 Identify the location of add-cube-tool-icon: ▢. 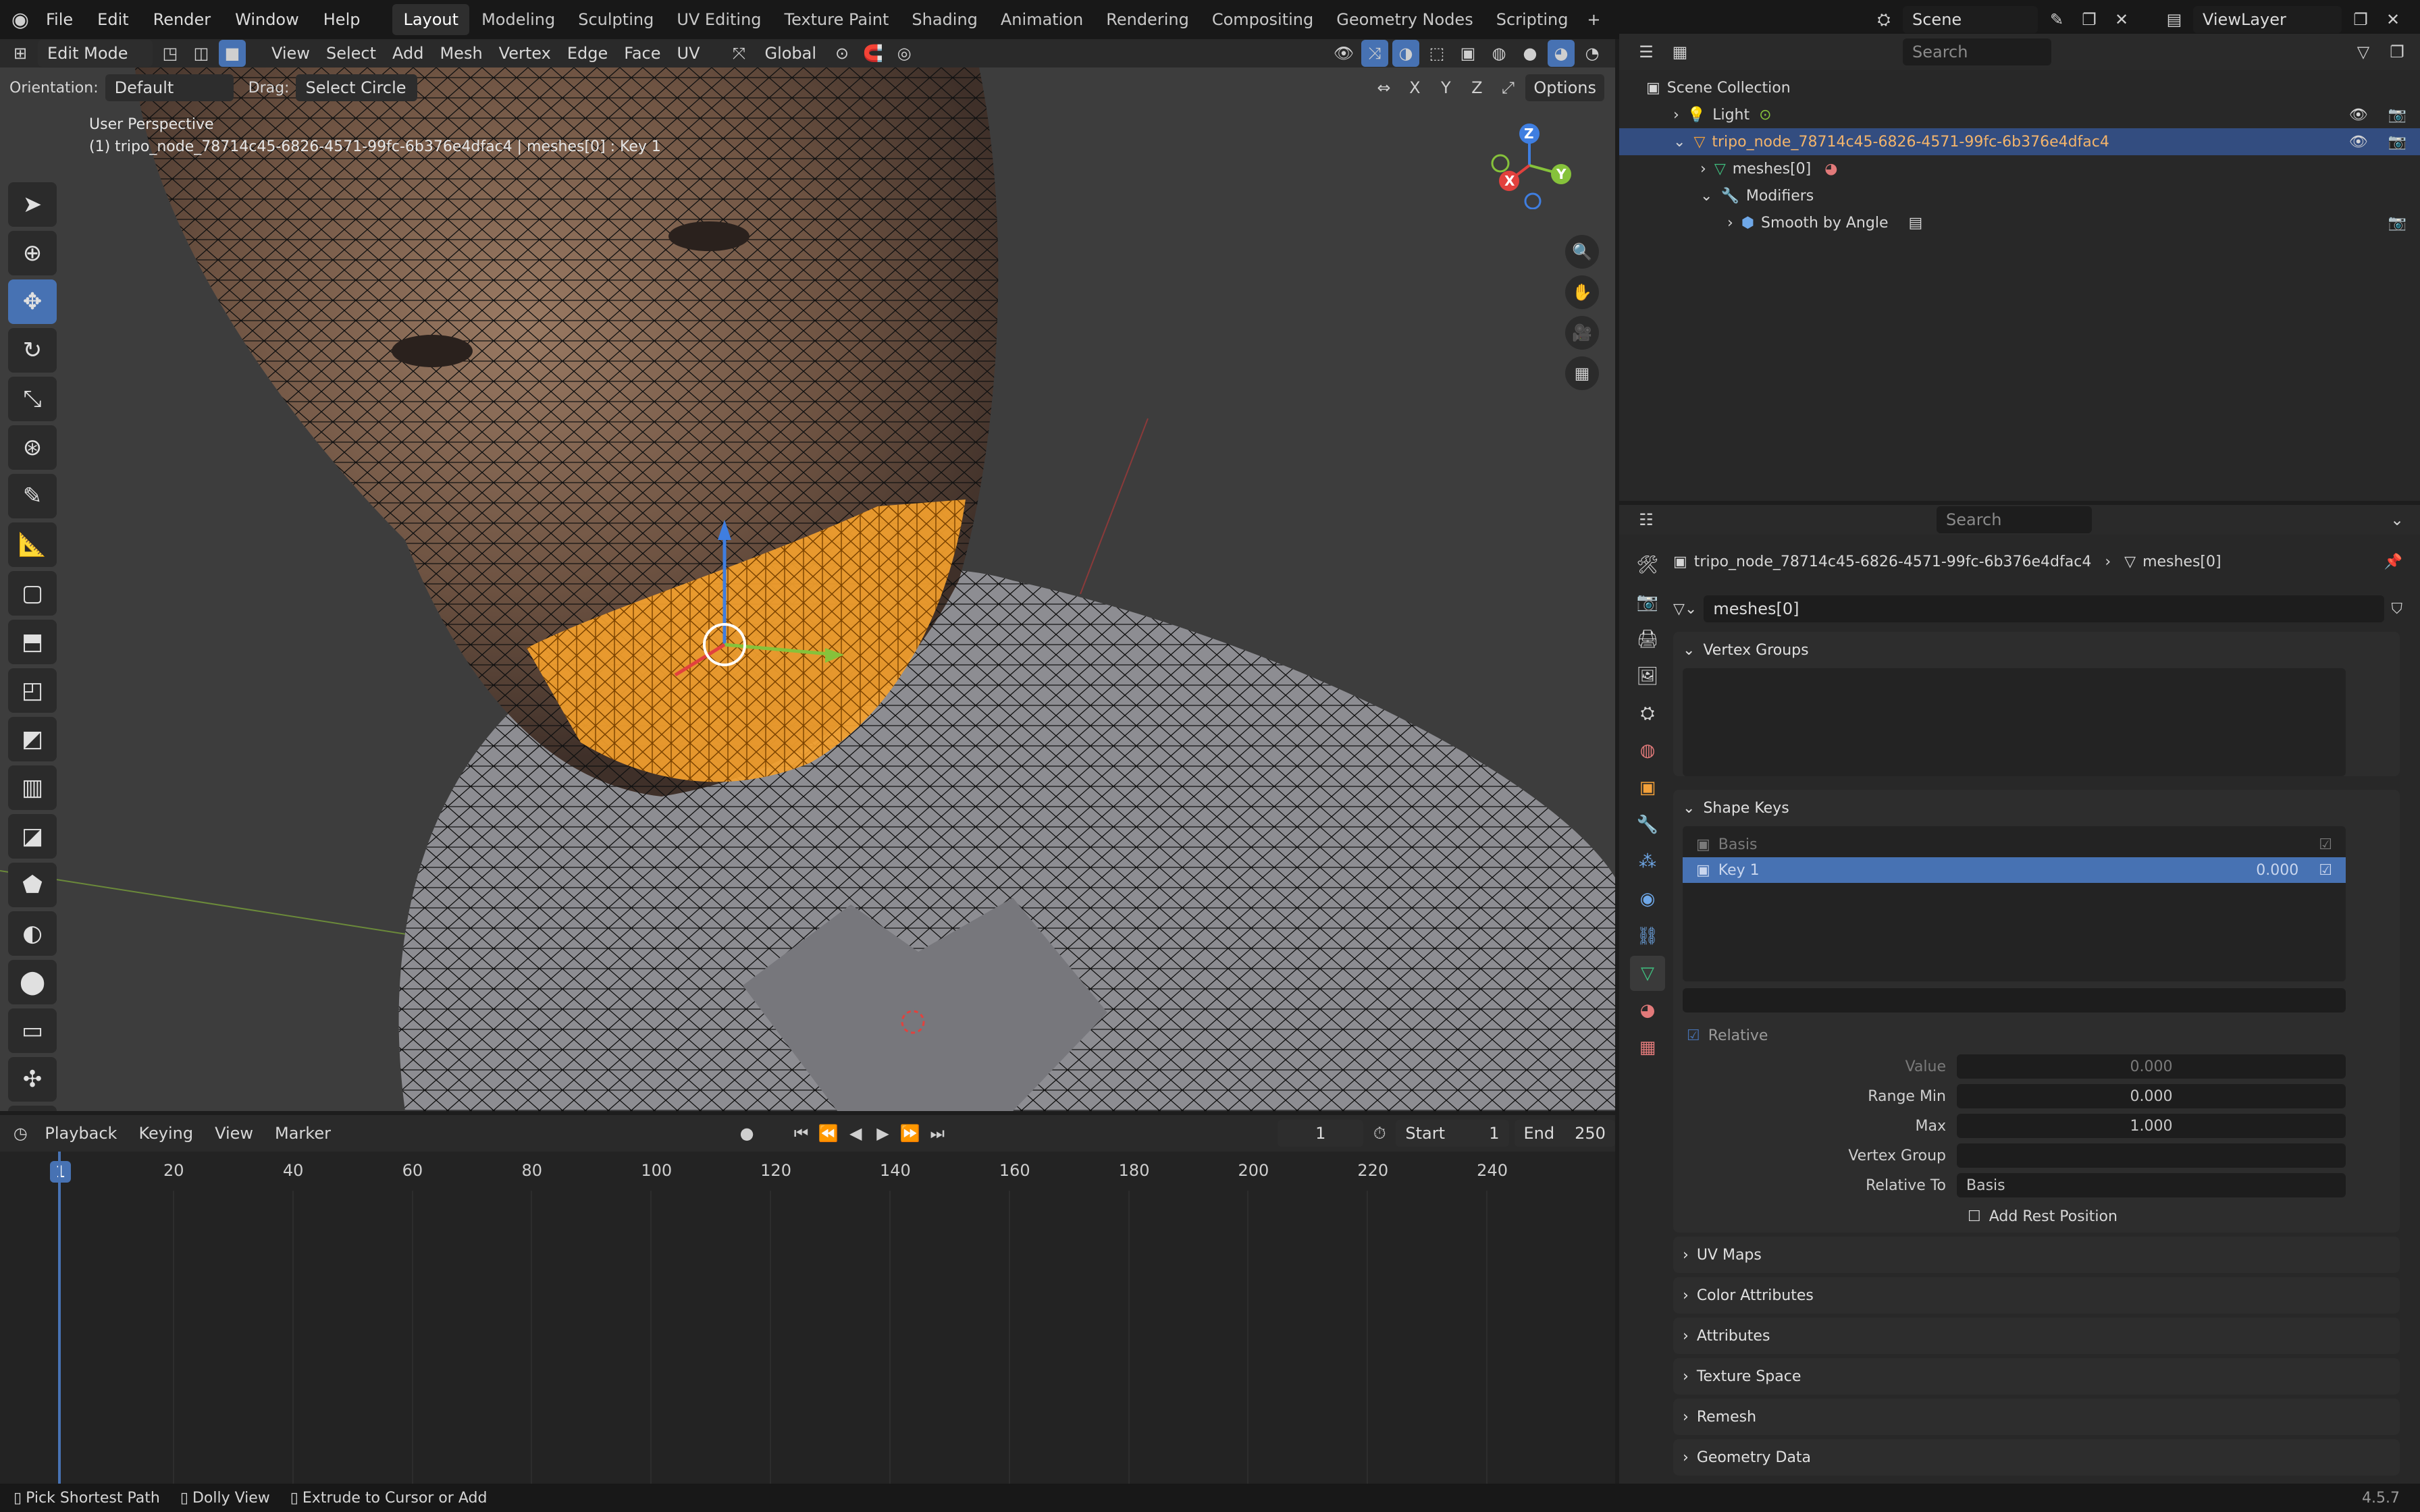
(32, 593).